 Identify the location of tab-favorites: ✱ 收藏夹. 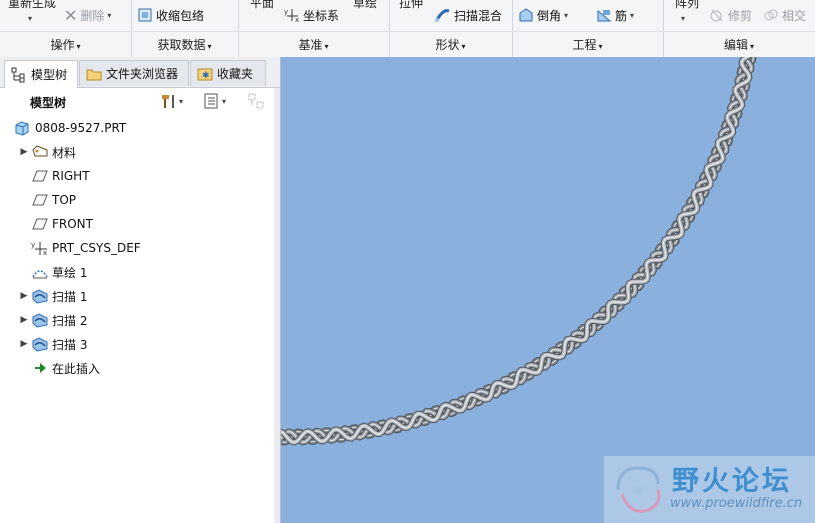
(228, 73).